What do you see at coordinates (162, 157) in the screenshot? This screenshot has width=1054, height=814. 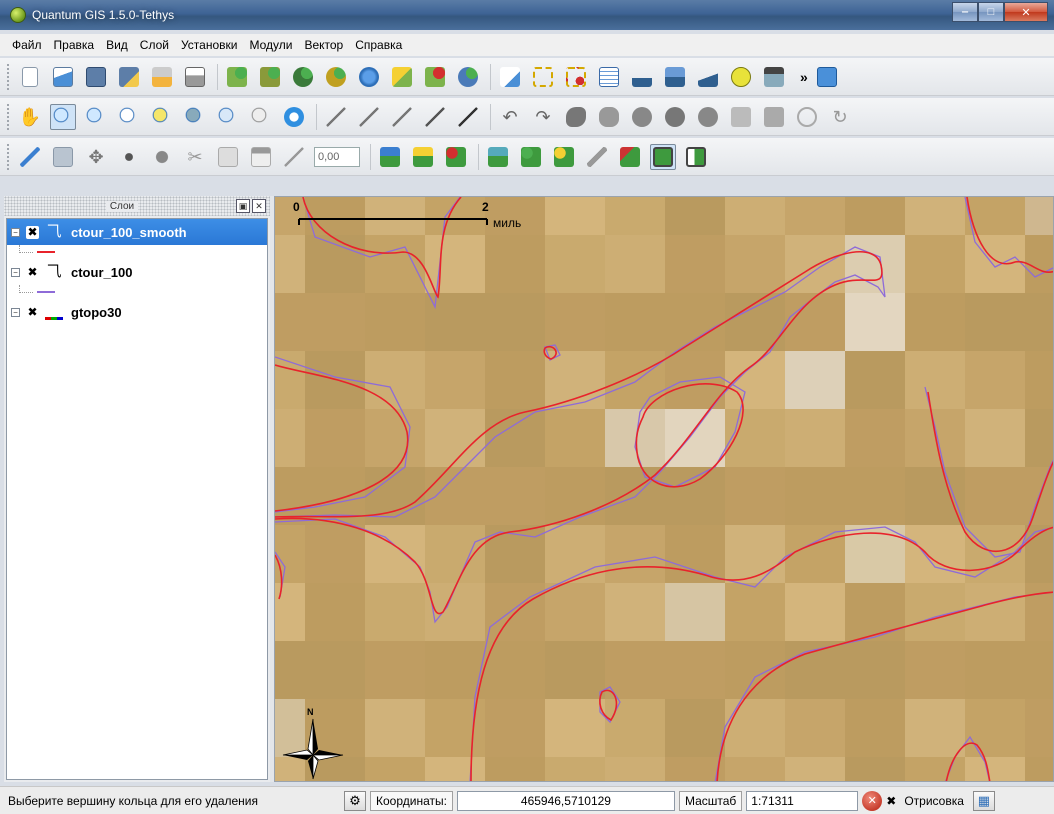 I see `delete-selected-icon` at bounding box center [162, 157].